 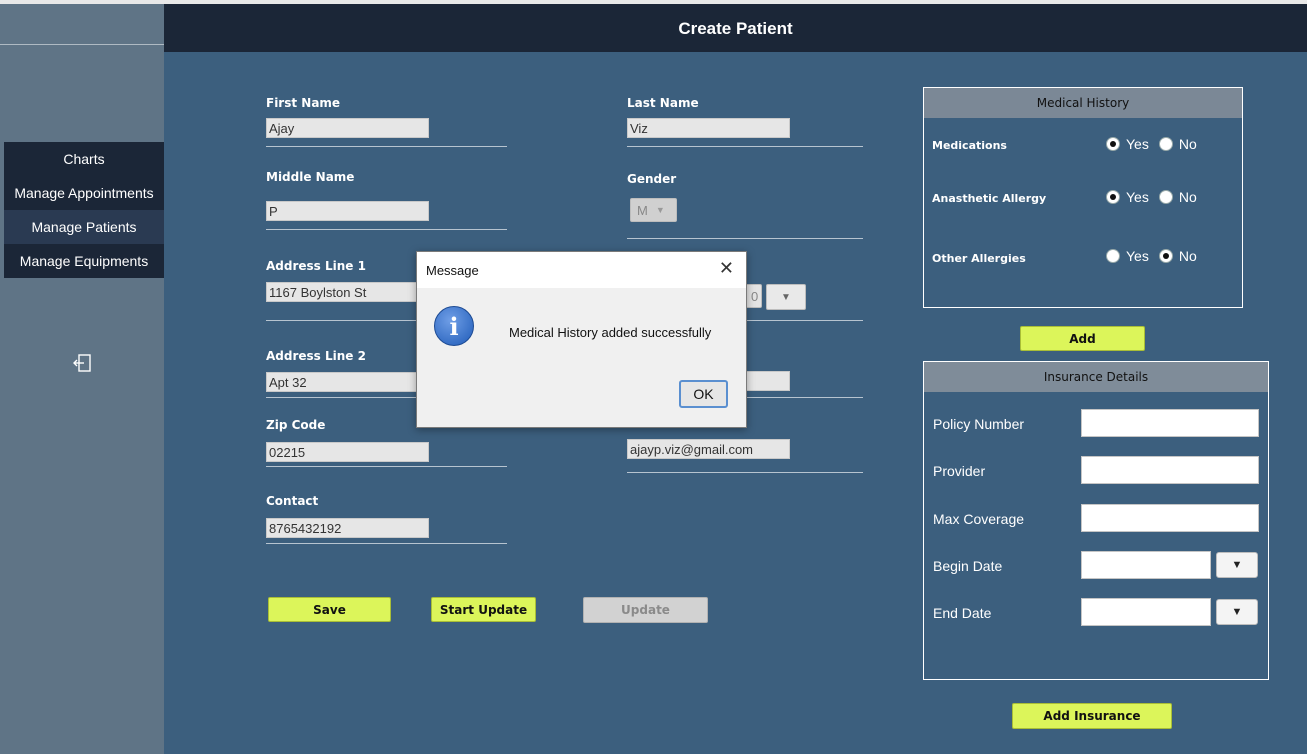 What do you see at coordinates (642, 210) in the screenshot?
I see `gender-select-value: M` at bounding box center [642, 210].